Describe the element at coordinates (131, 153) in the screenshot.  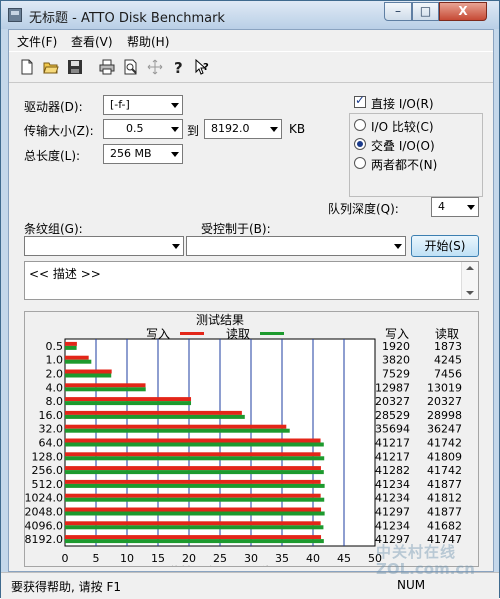
I see `total-length-value: 256 MB` at that location.